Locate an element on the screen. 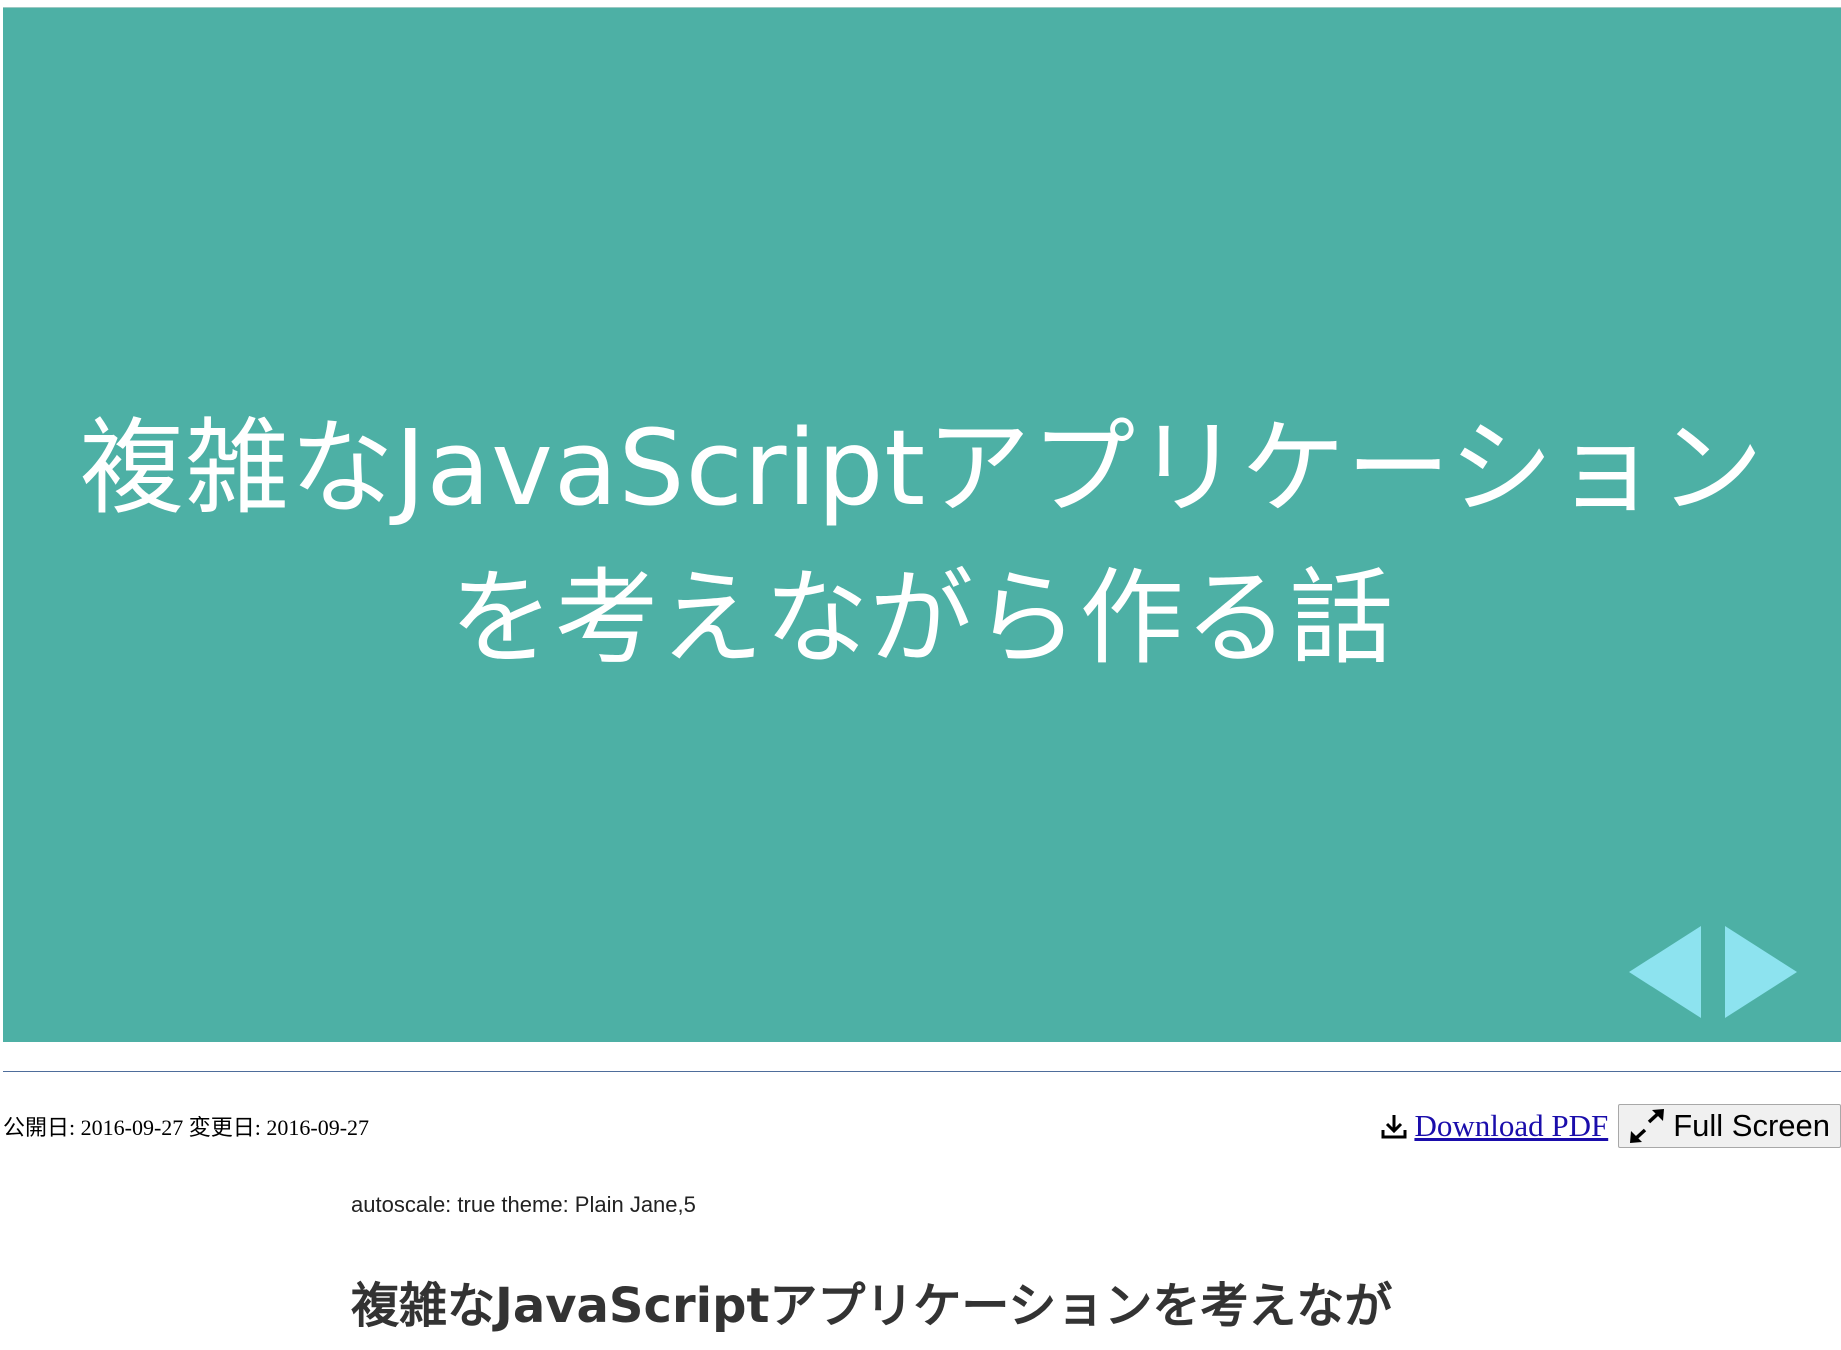 Image resolution: width=1841 pixels, height=1350 pixels. divider is located at coordinates (922, 1071).